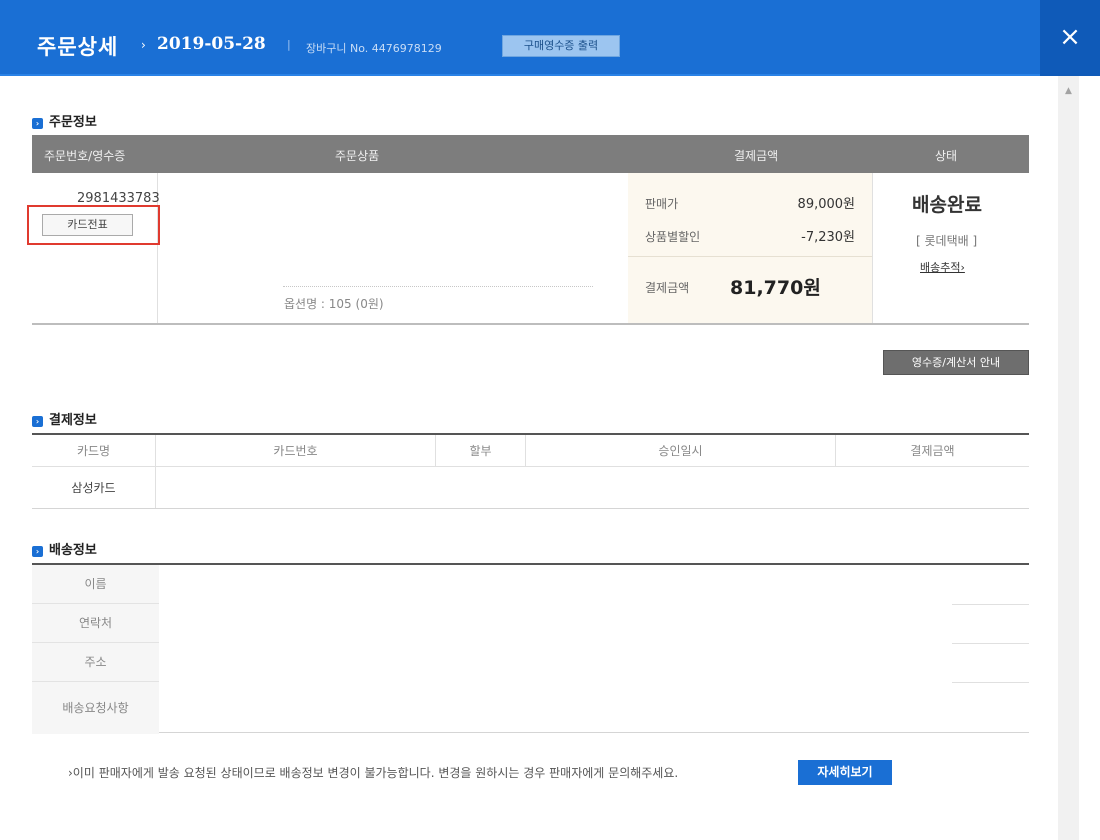 Image resolution: width=1100 pixels, height=840 pixels. What do you see at coordinates (942, 267) in the screenshot?
I see `tracking-link: 배송추적›` at bounding box center [942, 267].